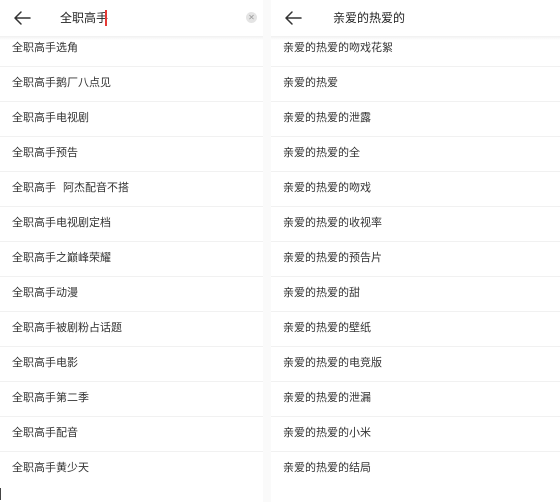  I want to click on suggestion-text: 全职高手 阿杰配音不搭, so click(70, 187).